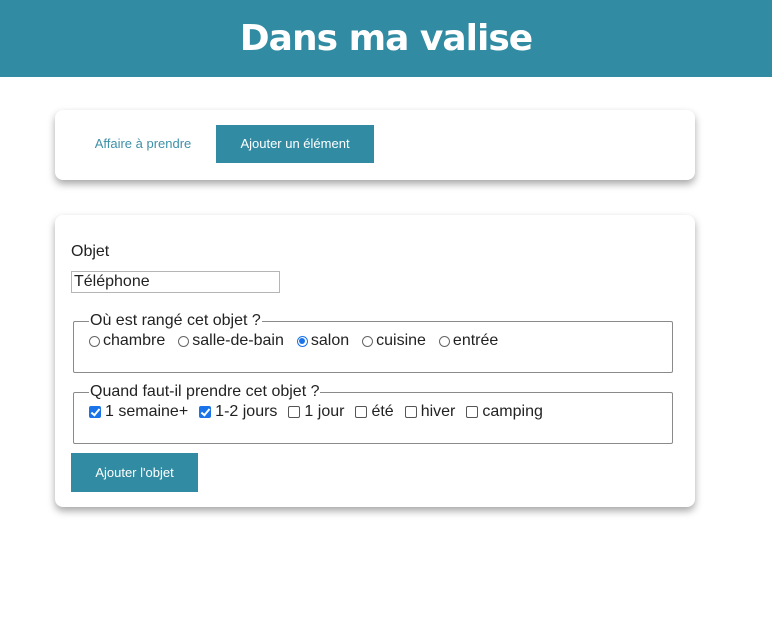 This screenshot has height=620, width=772. I want to click on object-label: Objet, so click(90, 251).